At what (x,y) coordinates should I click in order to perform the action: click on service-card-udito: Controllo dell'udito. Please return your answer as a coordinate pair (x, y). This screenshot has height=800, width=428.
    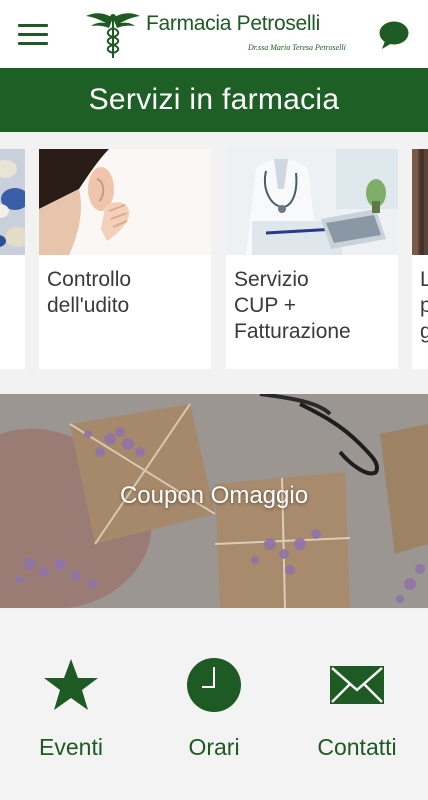
    Looking at the image, I should click on (125, 259).